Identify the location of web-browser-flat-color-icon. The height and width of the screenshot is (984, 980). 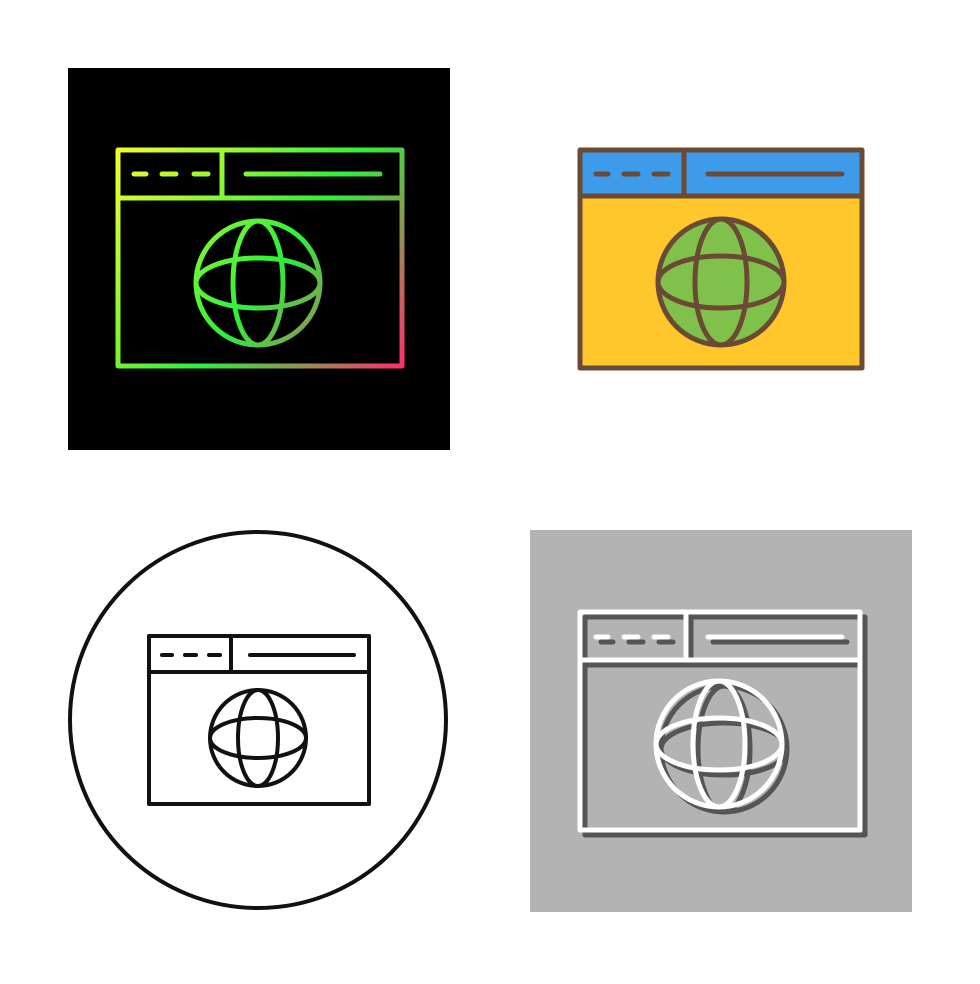
(721, 259).